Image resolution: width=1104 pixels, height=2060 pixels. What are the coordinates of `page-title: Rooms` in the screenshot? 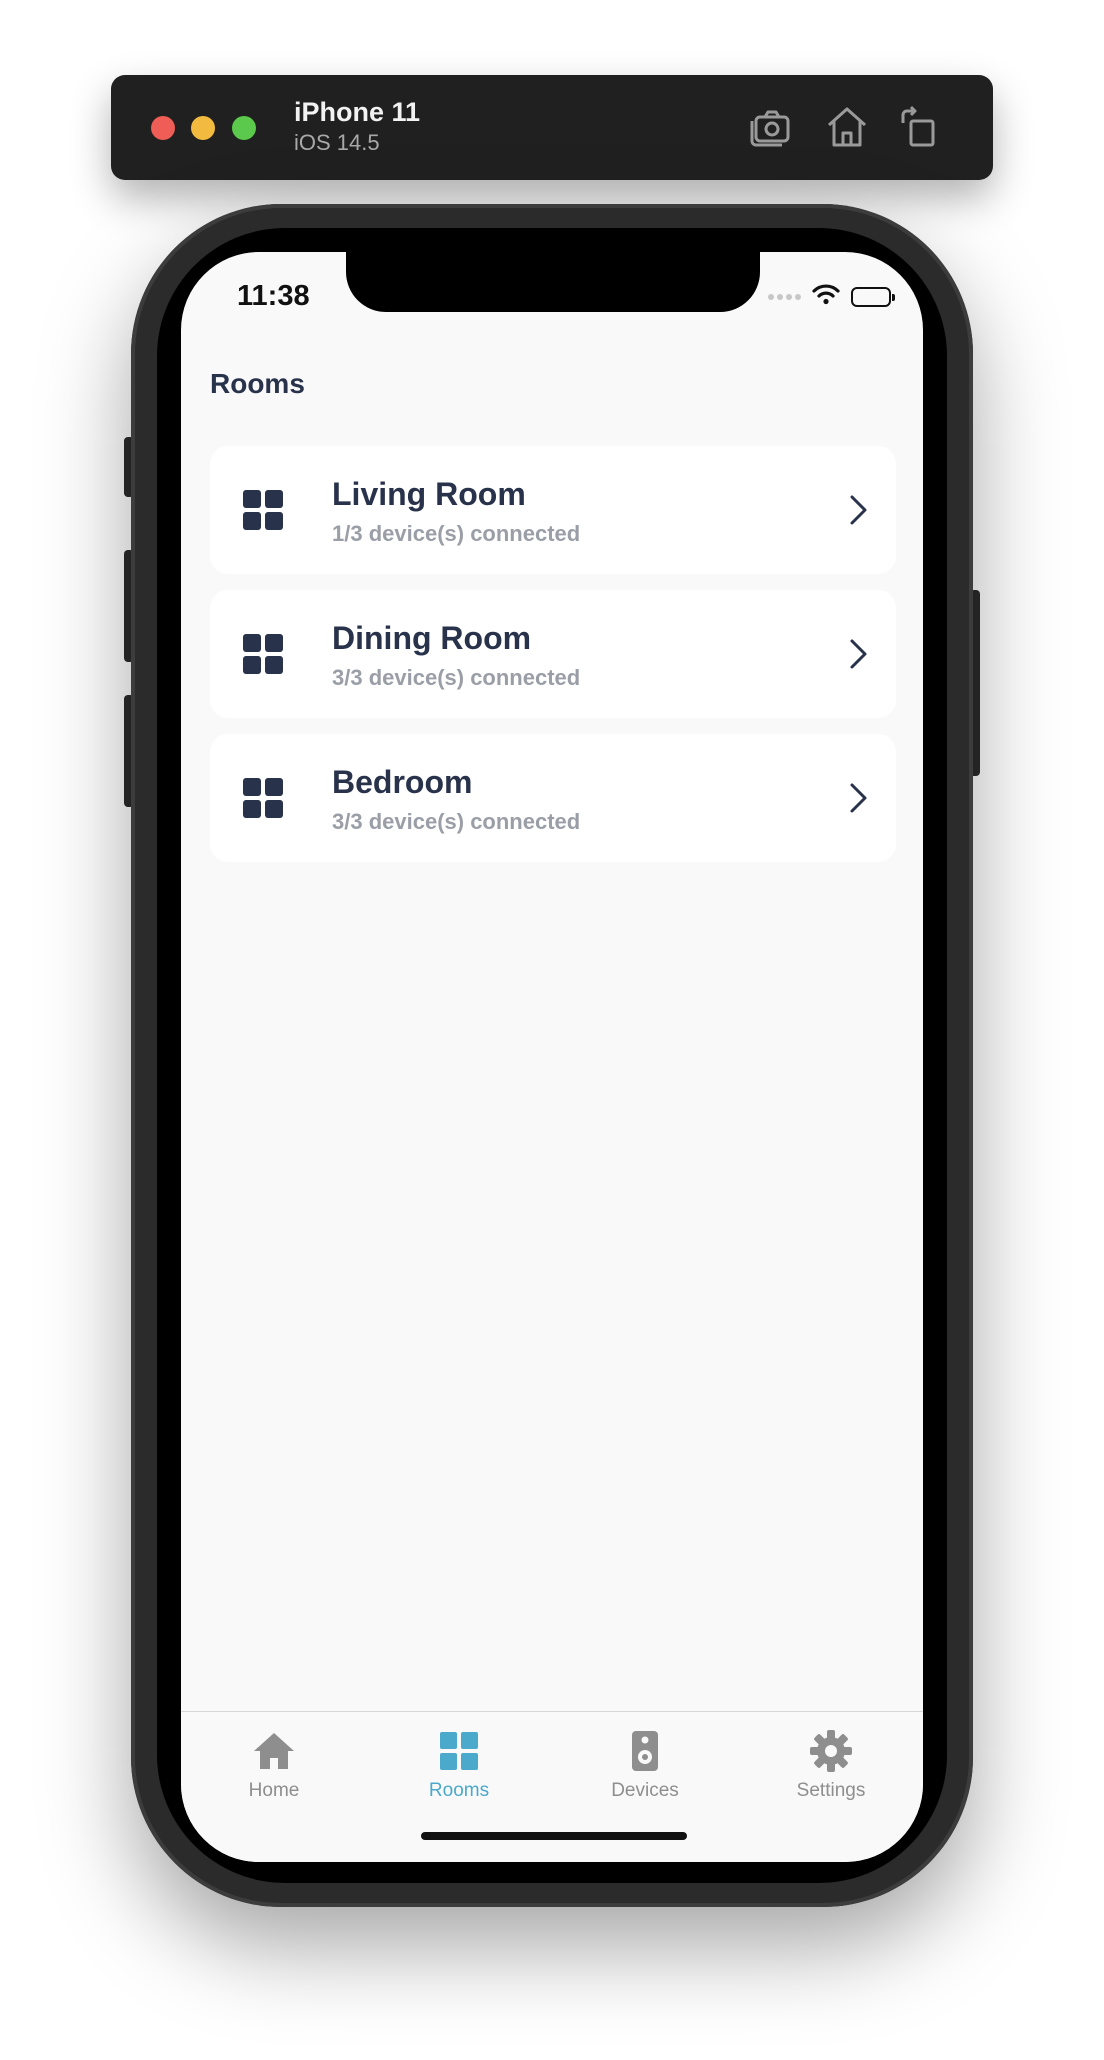 It's located at (257, 383).